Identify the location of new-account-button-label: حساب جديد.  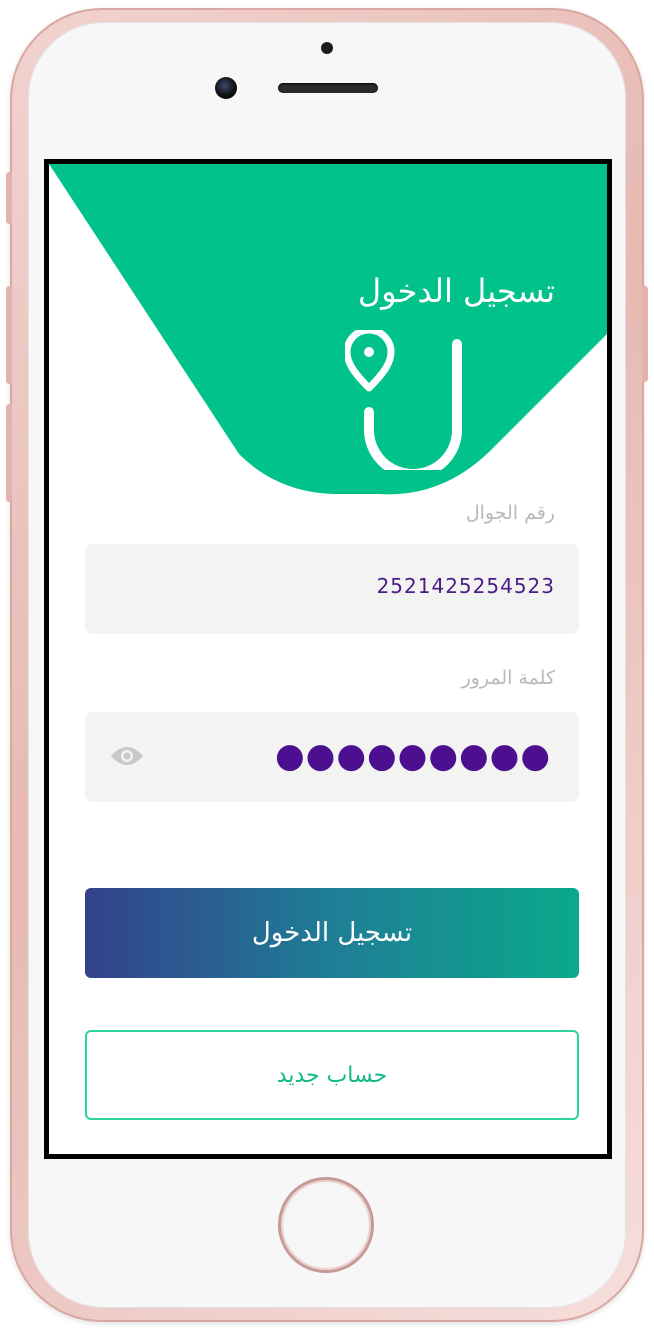
(332, 1075).